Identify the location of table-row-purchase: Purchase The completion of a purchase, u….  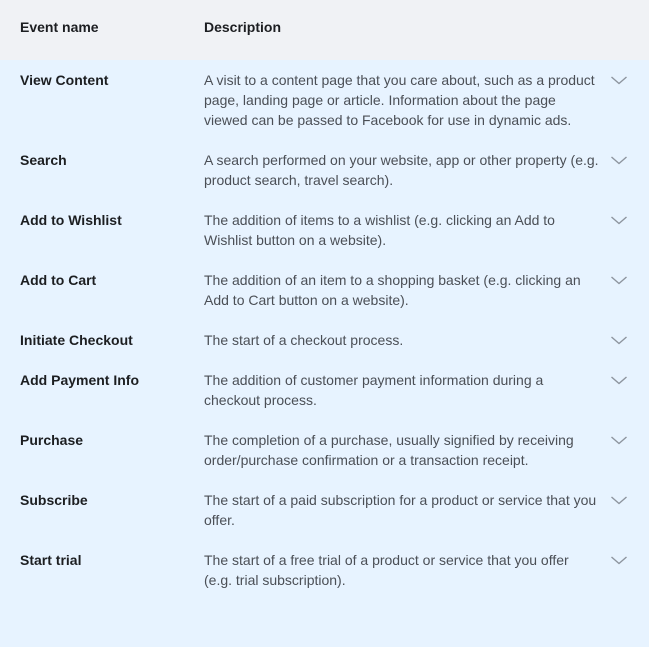
(324, 460).